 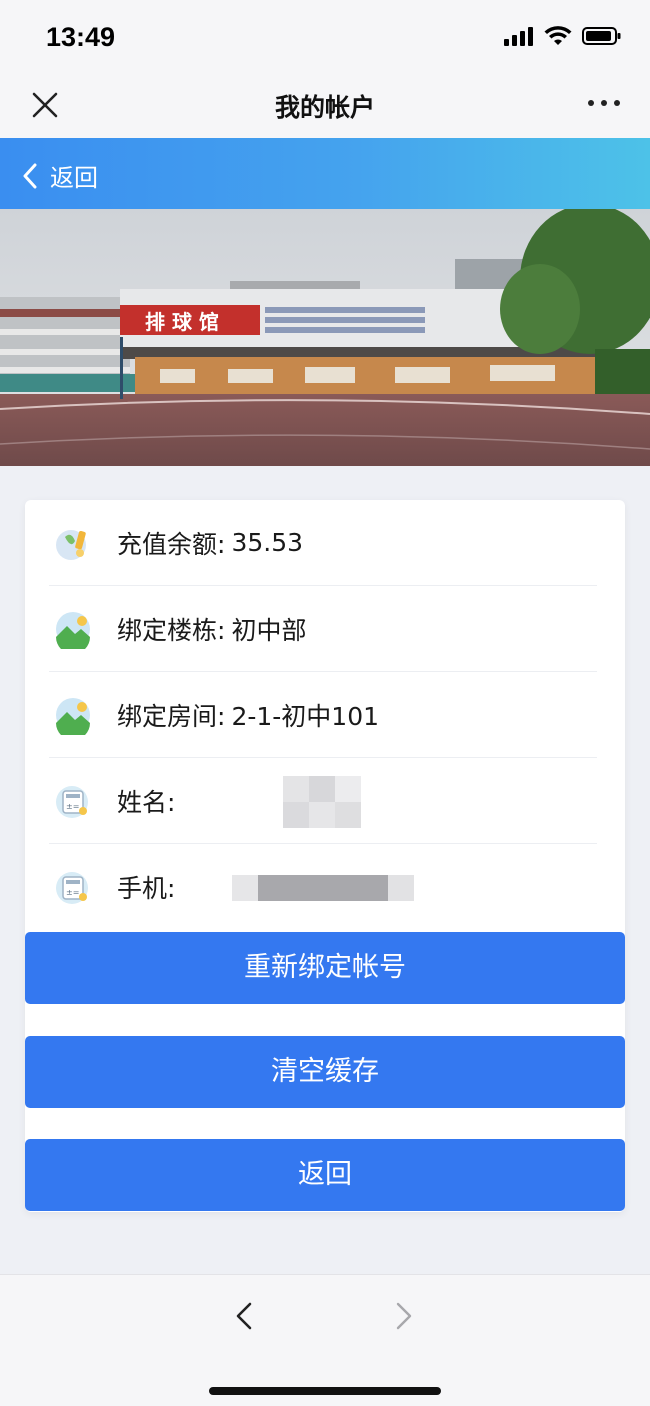 I want to click on rebind-account-button: 重新绑定帐号, so click(x=325, y=968).